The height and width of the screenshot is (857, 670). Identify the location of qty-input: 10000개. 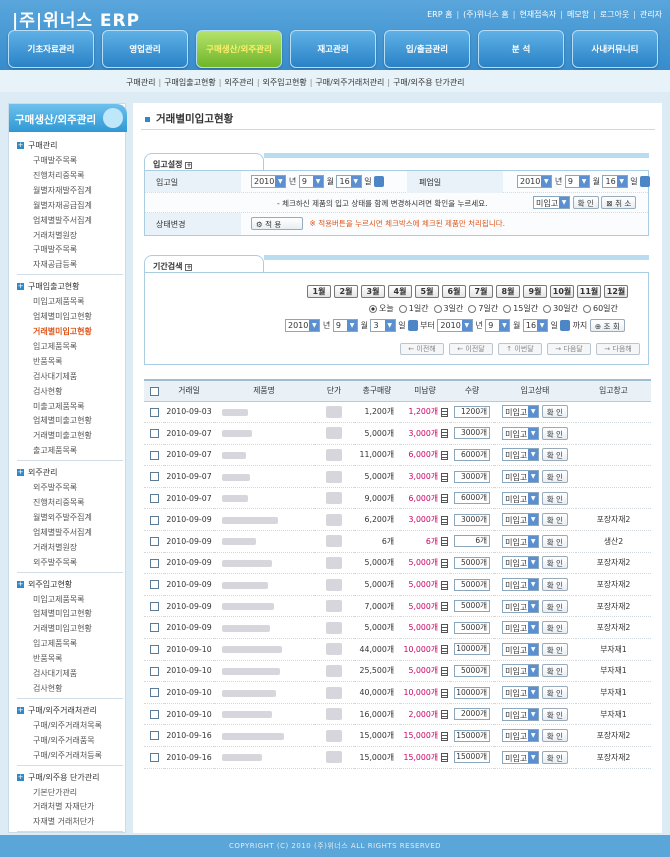
(472, 692).